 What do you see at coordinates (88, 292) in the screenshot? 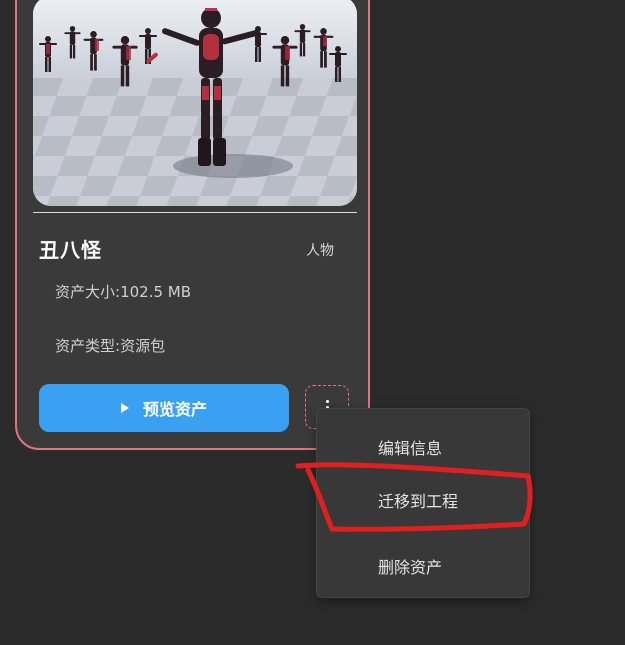
I see `asset-size-label: 资产大小:` at bounding box center [88, 292].